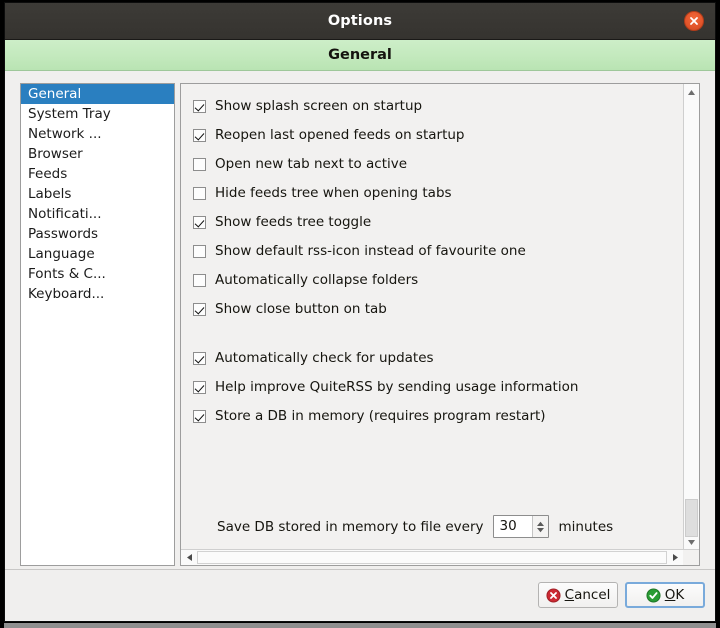 This screenshot has height=628, width=720. I want to click on vertical-scrollbar-thumb, so click(691, 518).